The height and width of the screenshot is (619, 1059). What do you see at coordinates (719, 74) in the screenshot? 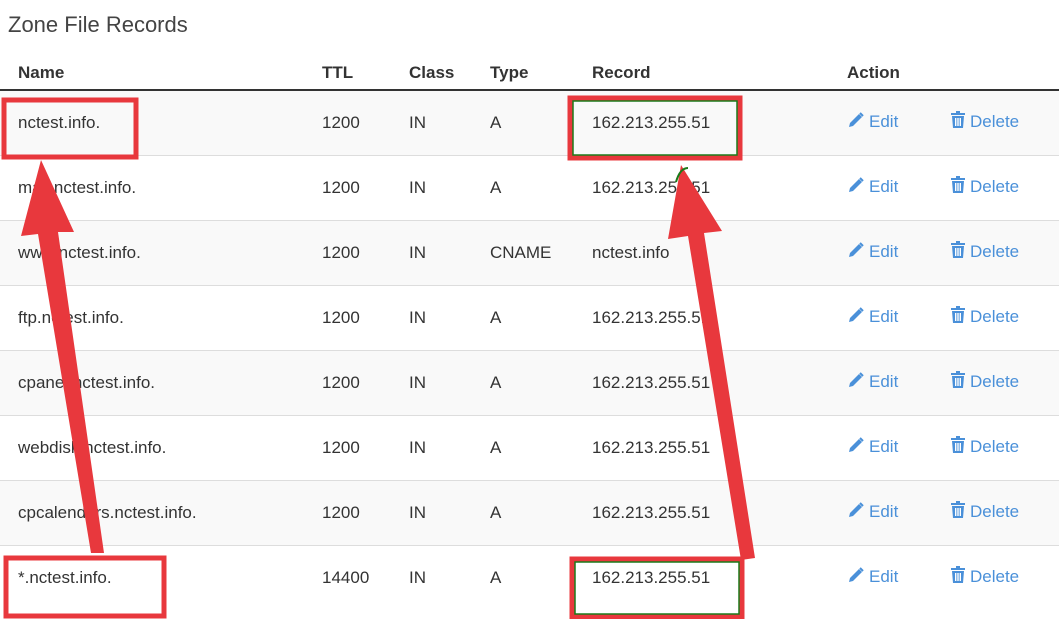
I see `col-header-record: Record` at bounding box center [719, 74].